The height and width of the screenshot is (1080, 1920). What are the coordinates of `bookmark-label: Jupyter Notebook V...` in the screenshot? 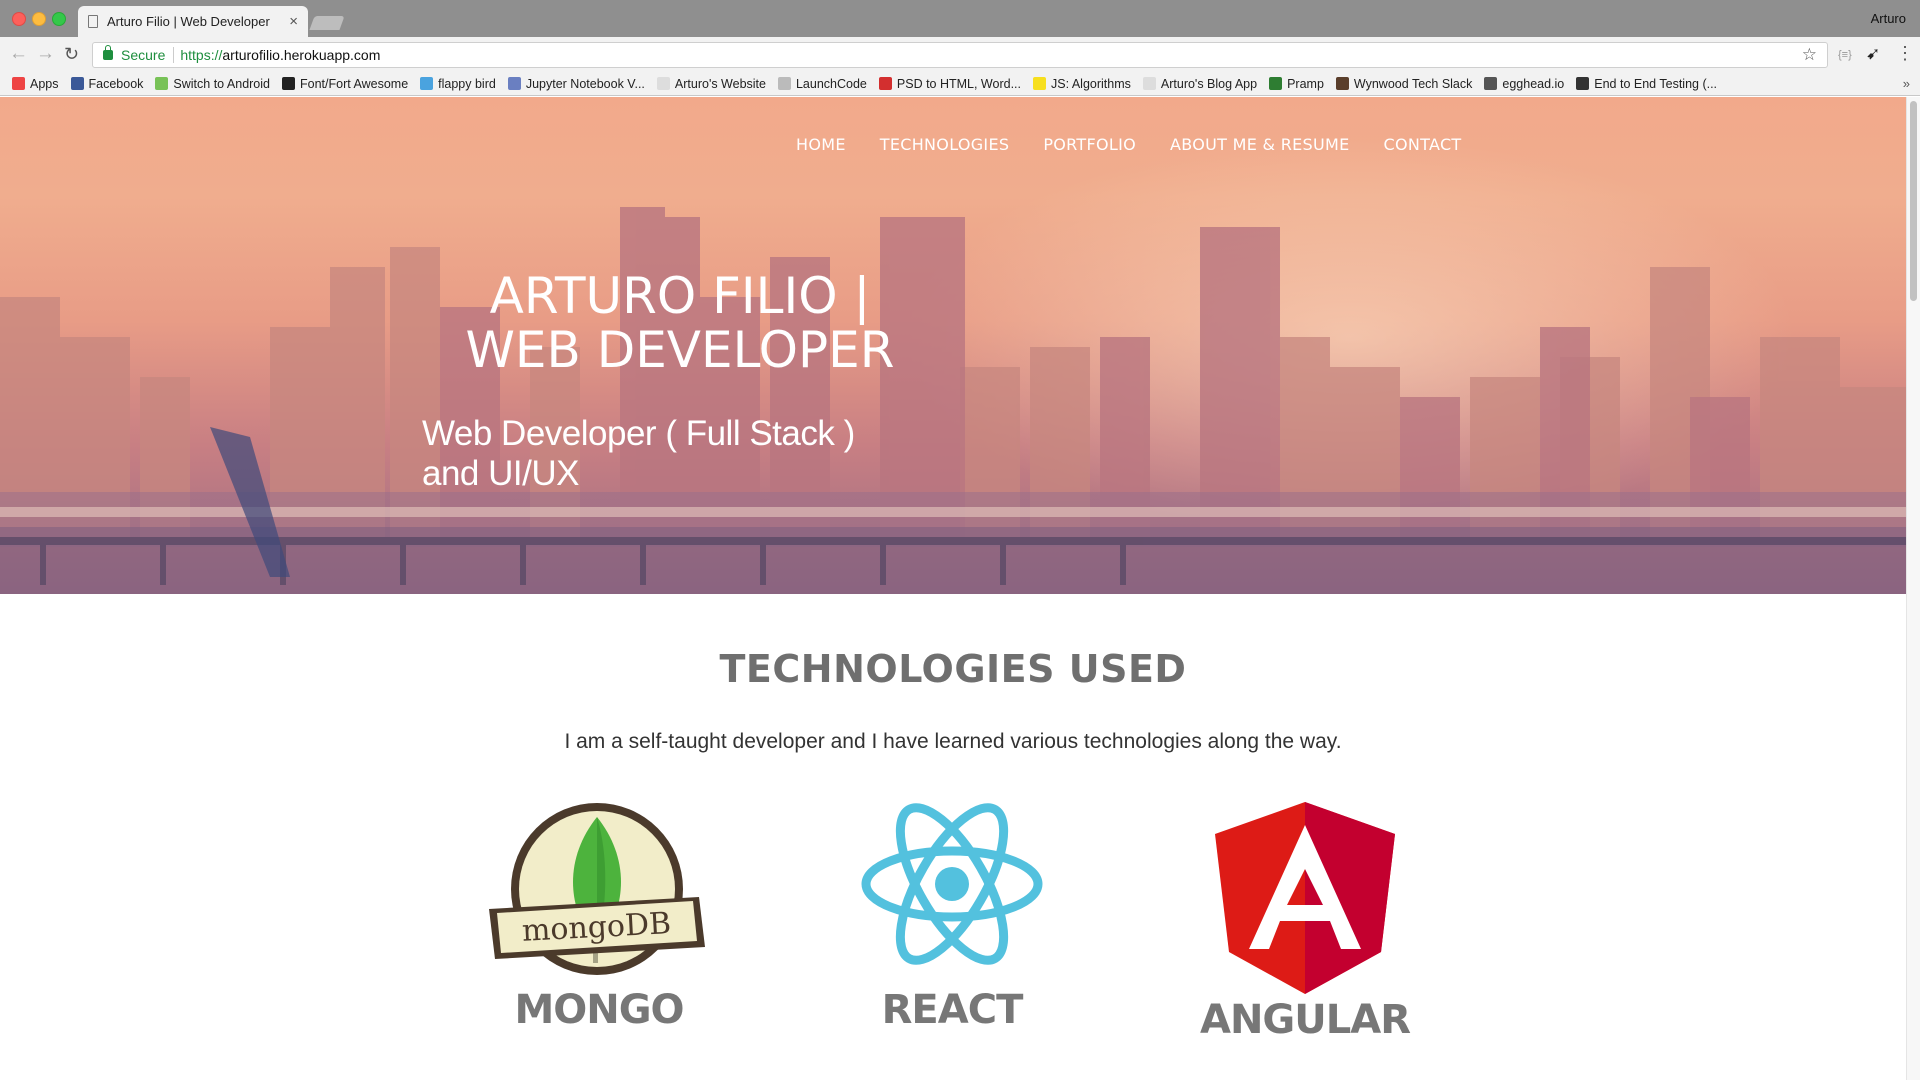 It's located at (585, 83).